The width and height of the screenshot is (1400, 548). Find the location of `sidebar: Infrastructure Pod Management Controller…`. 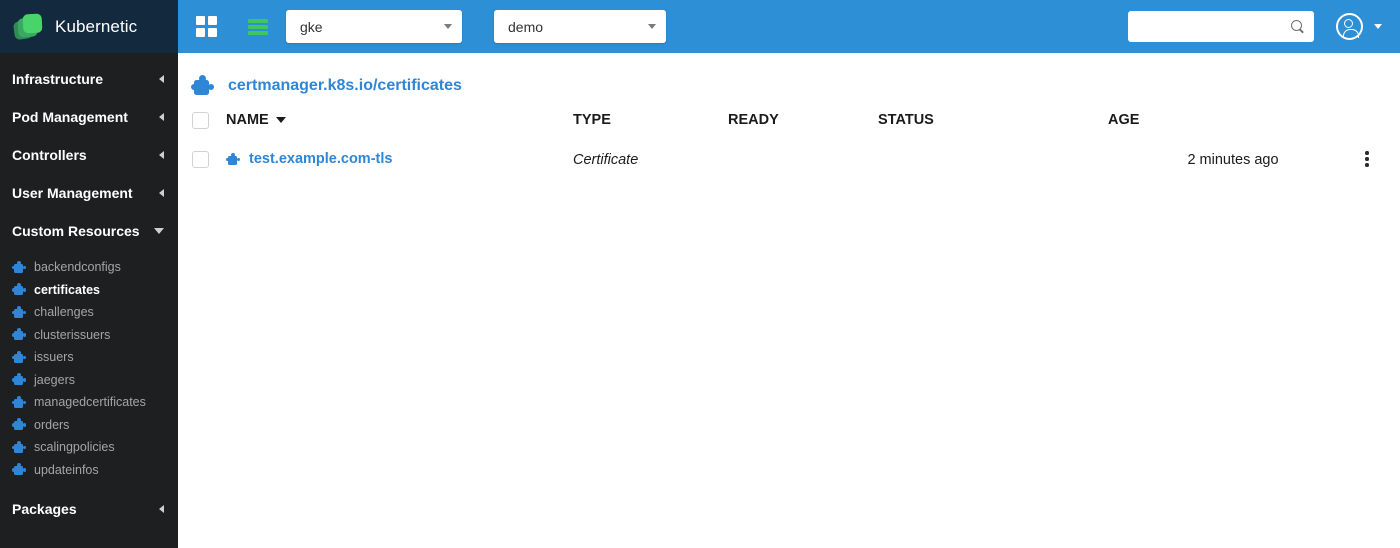

sidebar: Infrastructure Pod Management Controller… is located at coordinates (89, 300).